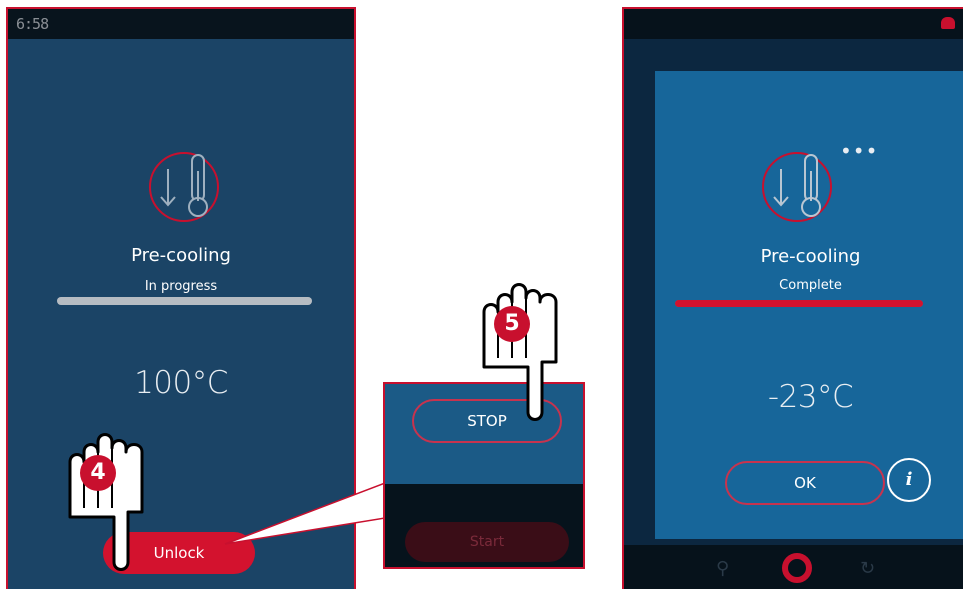 The height and width of the screenshot is (589, 963). What do you see at coordinates (810, 285) in the screenshot?
I see `cycle-status: Complete` at bounding box center [810, 285].